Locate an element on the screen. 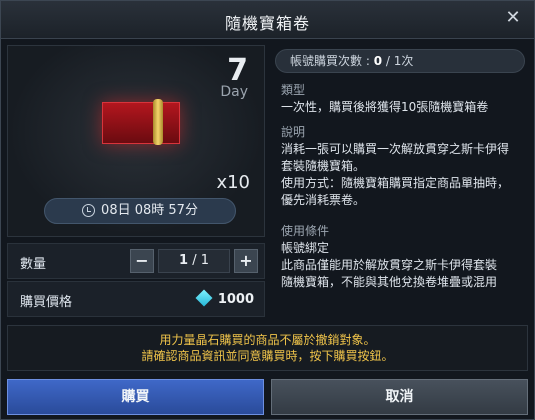 The image size is (535, 420). conditions-heading: 使用條件 is located at coordinates (305, 231).